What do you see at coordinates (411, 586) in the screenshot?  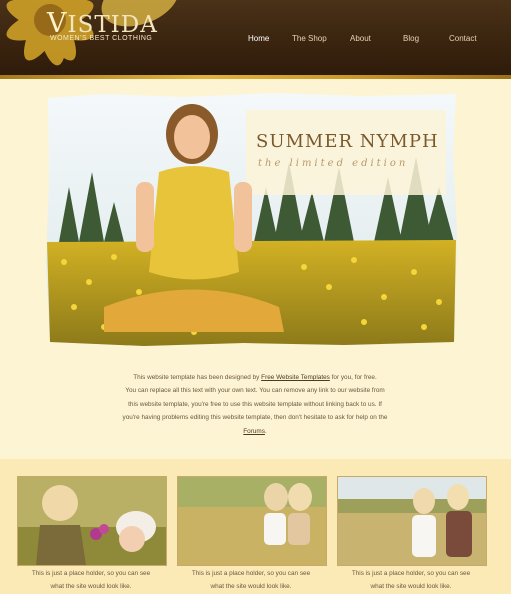 I see `feature-caption-3-line-2: what the site would look like.` at bounding box center [411, 586].